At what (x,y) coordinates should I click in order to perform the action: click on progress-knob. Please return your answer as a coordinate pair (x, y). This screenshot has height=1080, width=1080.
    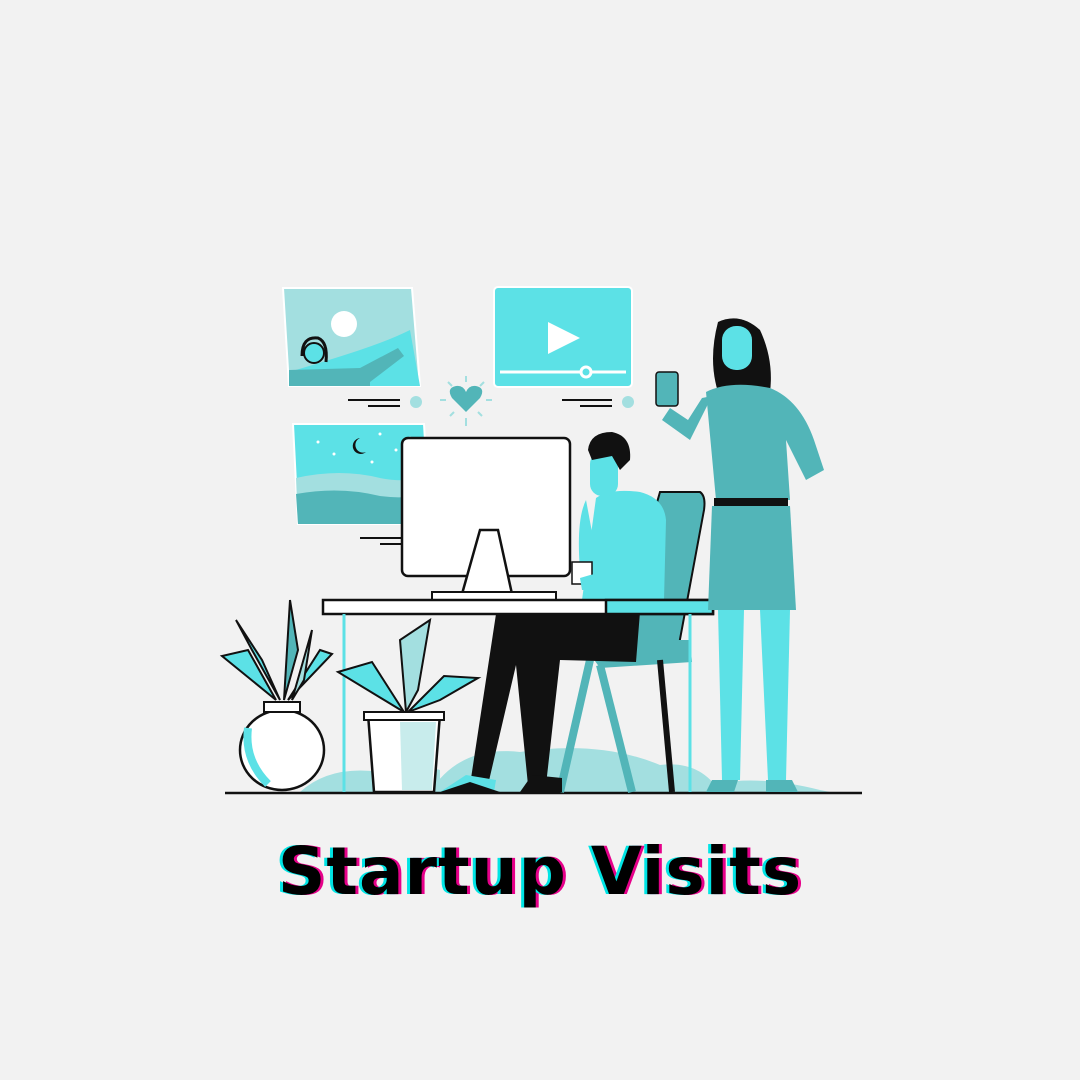
    Looking at the image, I should click on (586, 372).